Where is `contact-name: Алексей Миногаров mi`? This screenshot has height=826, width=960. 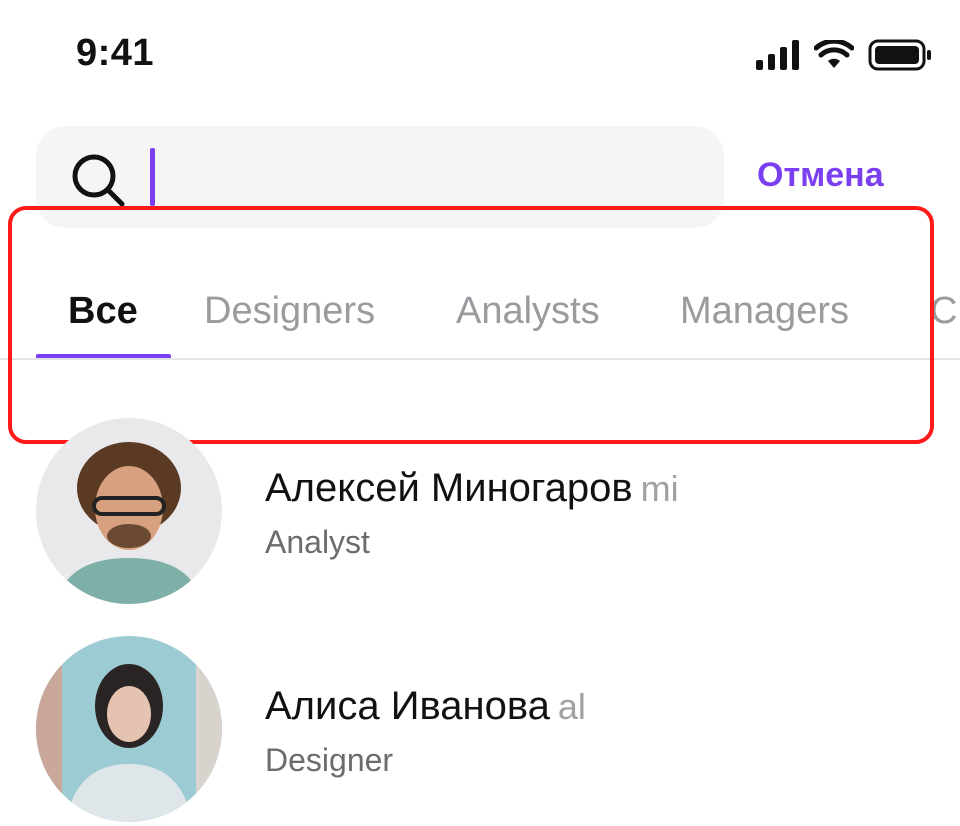 contact-name: Алексей Миногаров mi is located at coordinates (472, 488).